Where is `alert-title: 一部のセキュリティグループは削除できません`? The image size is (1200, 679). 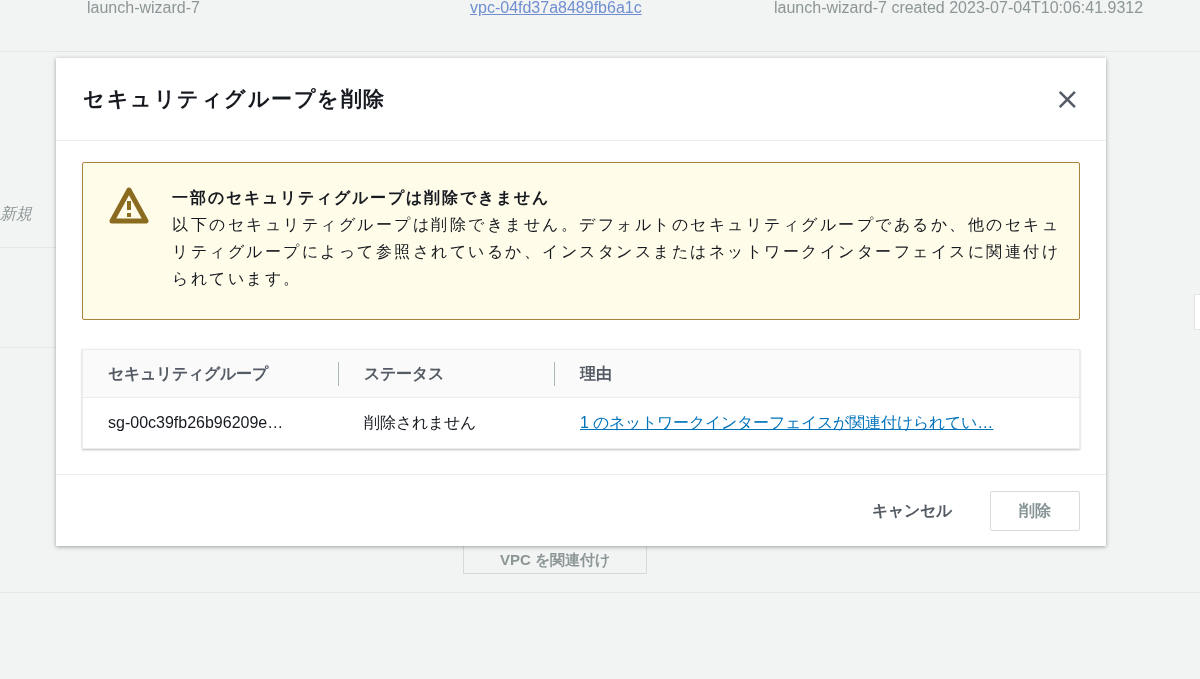
alert-title: 一部のセキュリティグループは削除できません is located at coordinates (361, 198).